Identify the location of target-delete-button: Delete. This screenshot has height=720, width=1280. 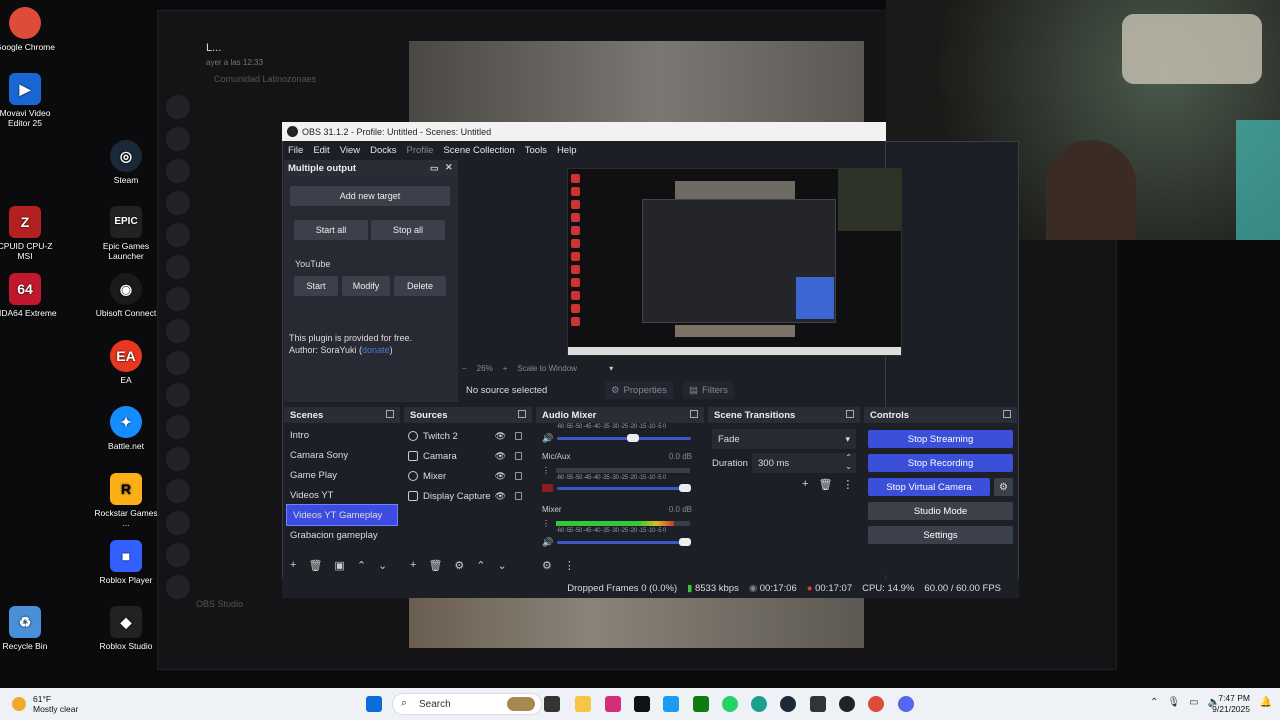
(420, 286).